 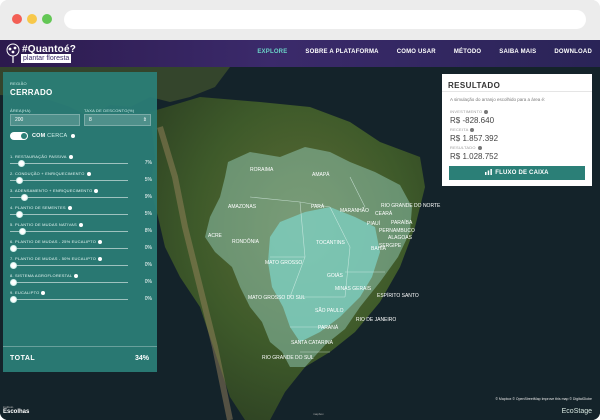 I want to click on method-label: 7. PLANTIO DE MUDAS - 50% EUCALIPTO, so click(x=56, y=258).